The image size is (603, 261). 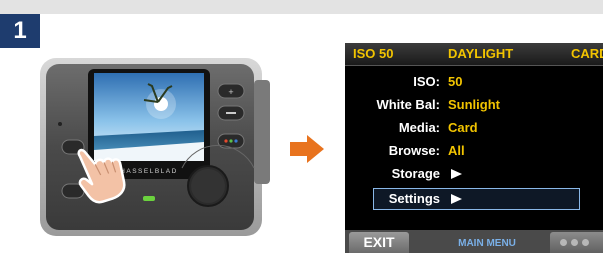 What do you see at coordinates (408, 104) in the screenshot?
I see `menu-item-label: White Bal:` at bounding box center [408, 104].